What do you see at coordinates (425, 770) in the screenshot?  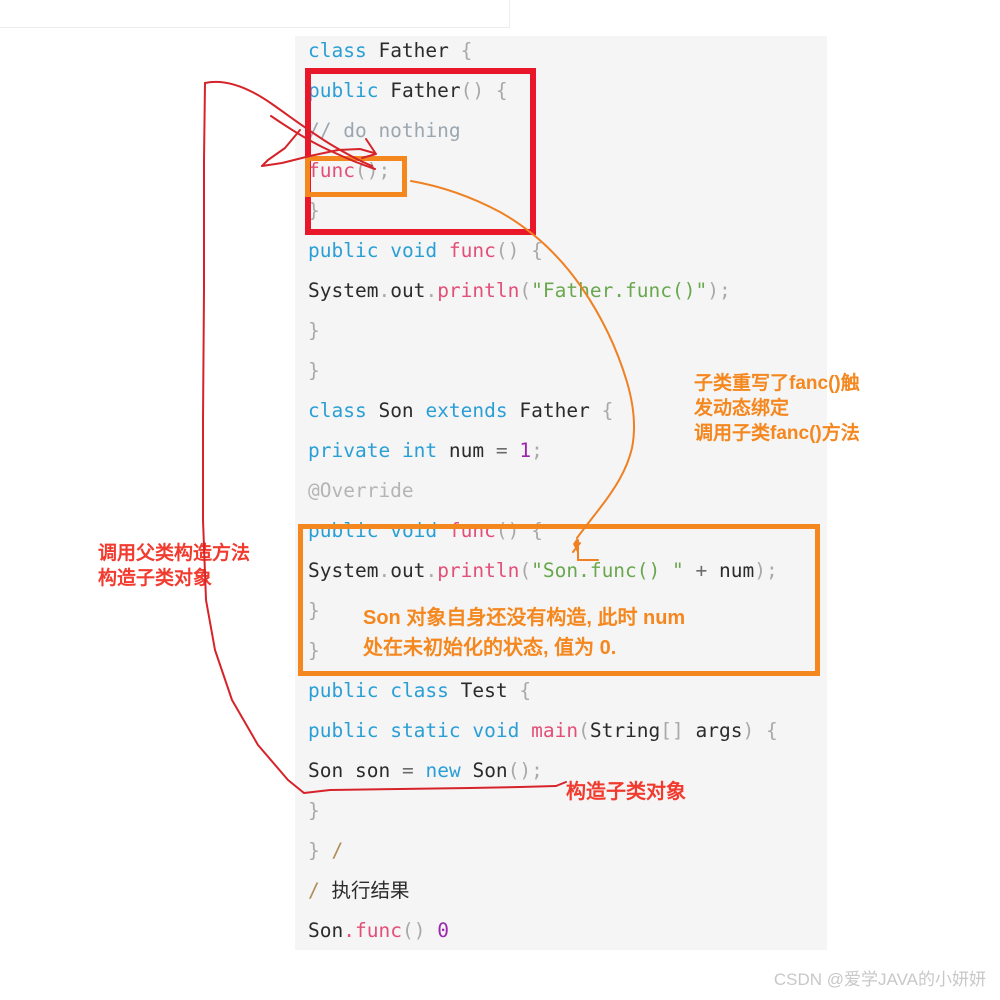 I see `code-line-19: Son son = new Son();` at bounding box center [425, 770].